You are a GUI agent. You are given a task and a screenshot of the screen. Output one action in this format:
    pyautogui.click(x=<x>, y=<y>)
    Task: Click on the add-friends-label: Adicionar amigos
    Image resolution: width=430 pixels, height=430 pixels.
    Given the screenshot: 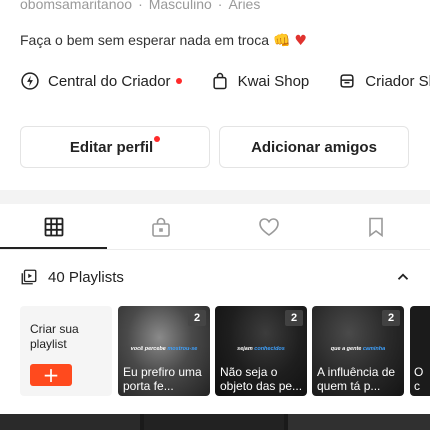 What is the action you would take?
    pyautogui.click(x=314, y=147)
    